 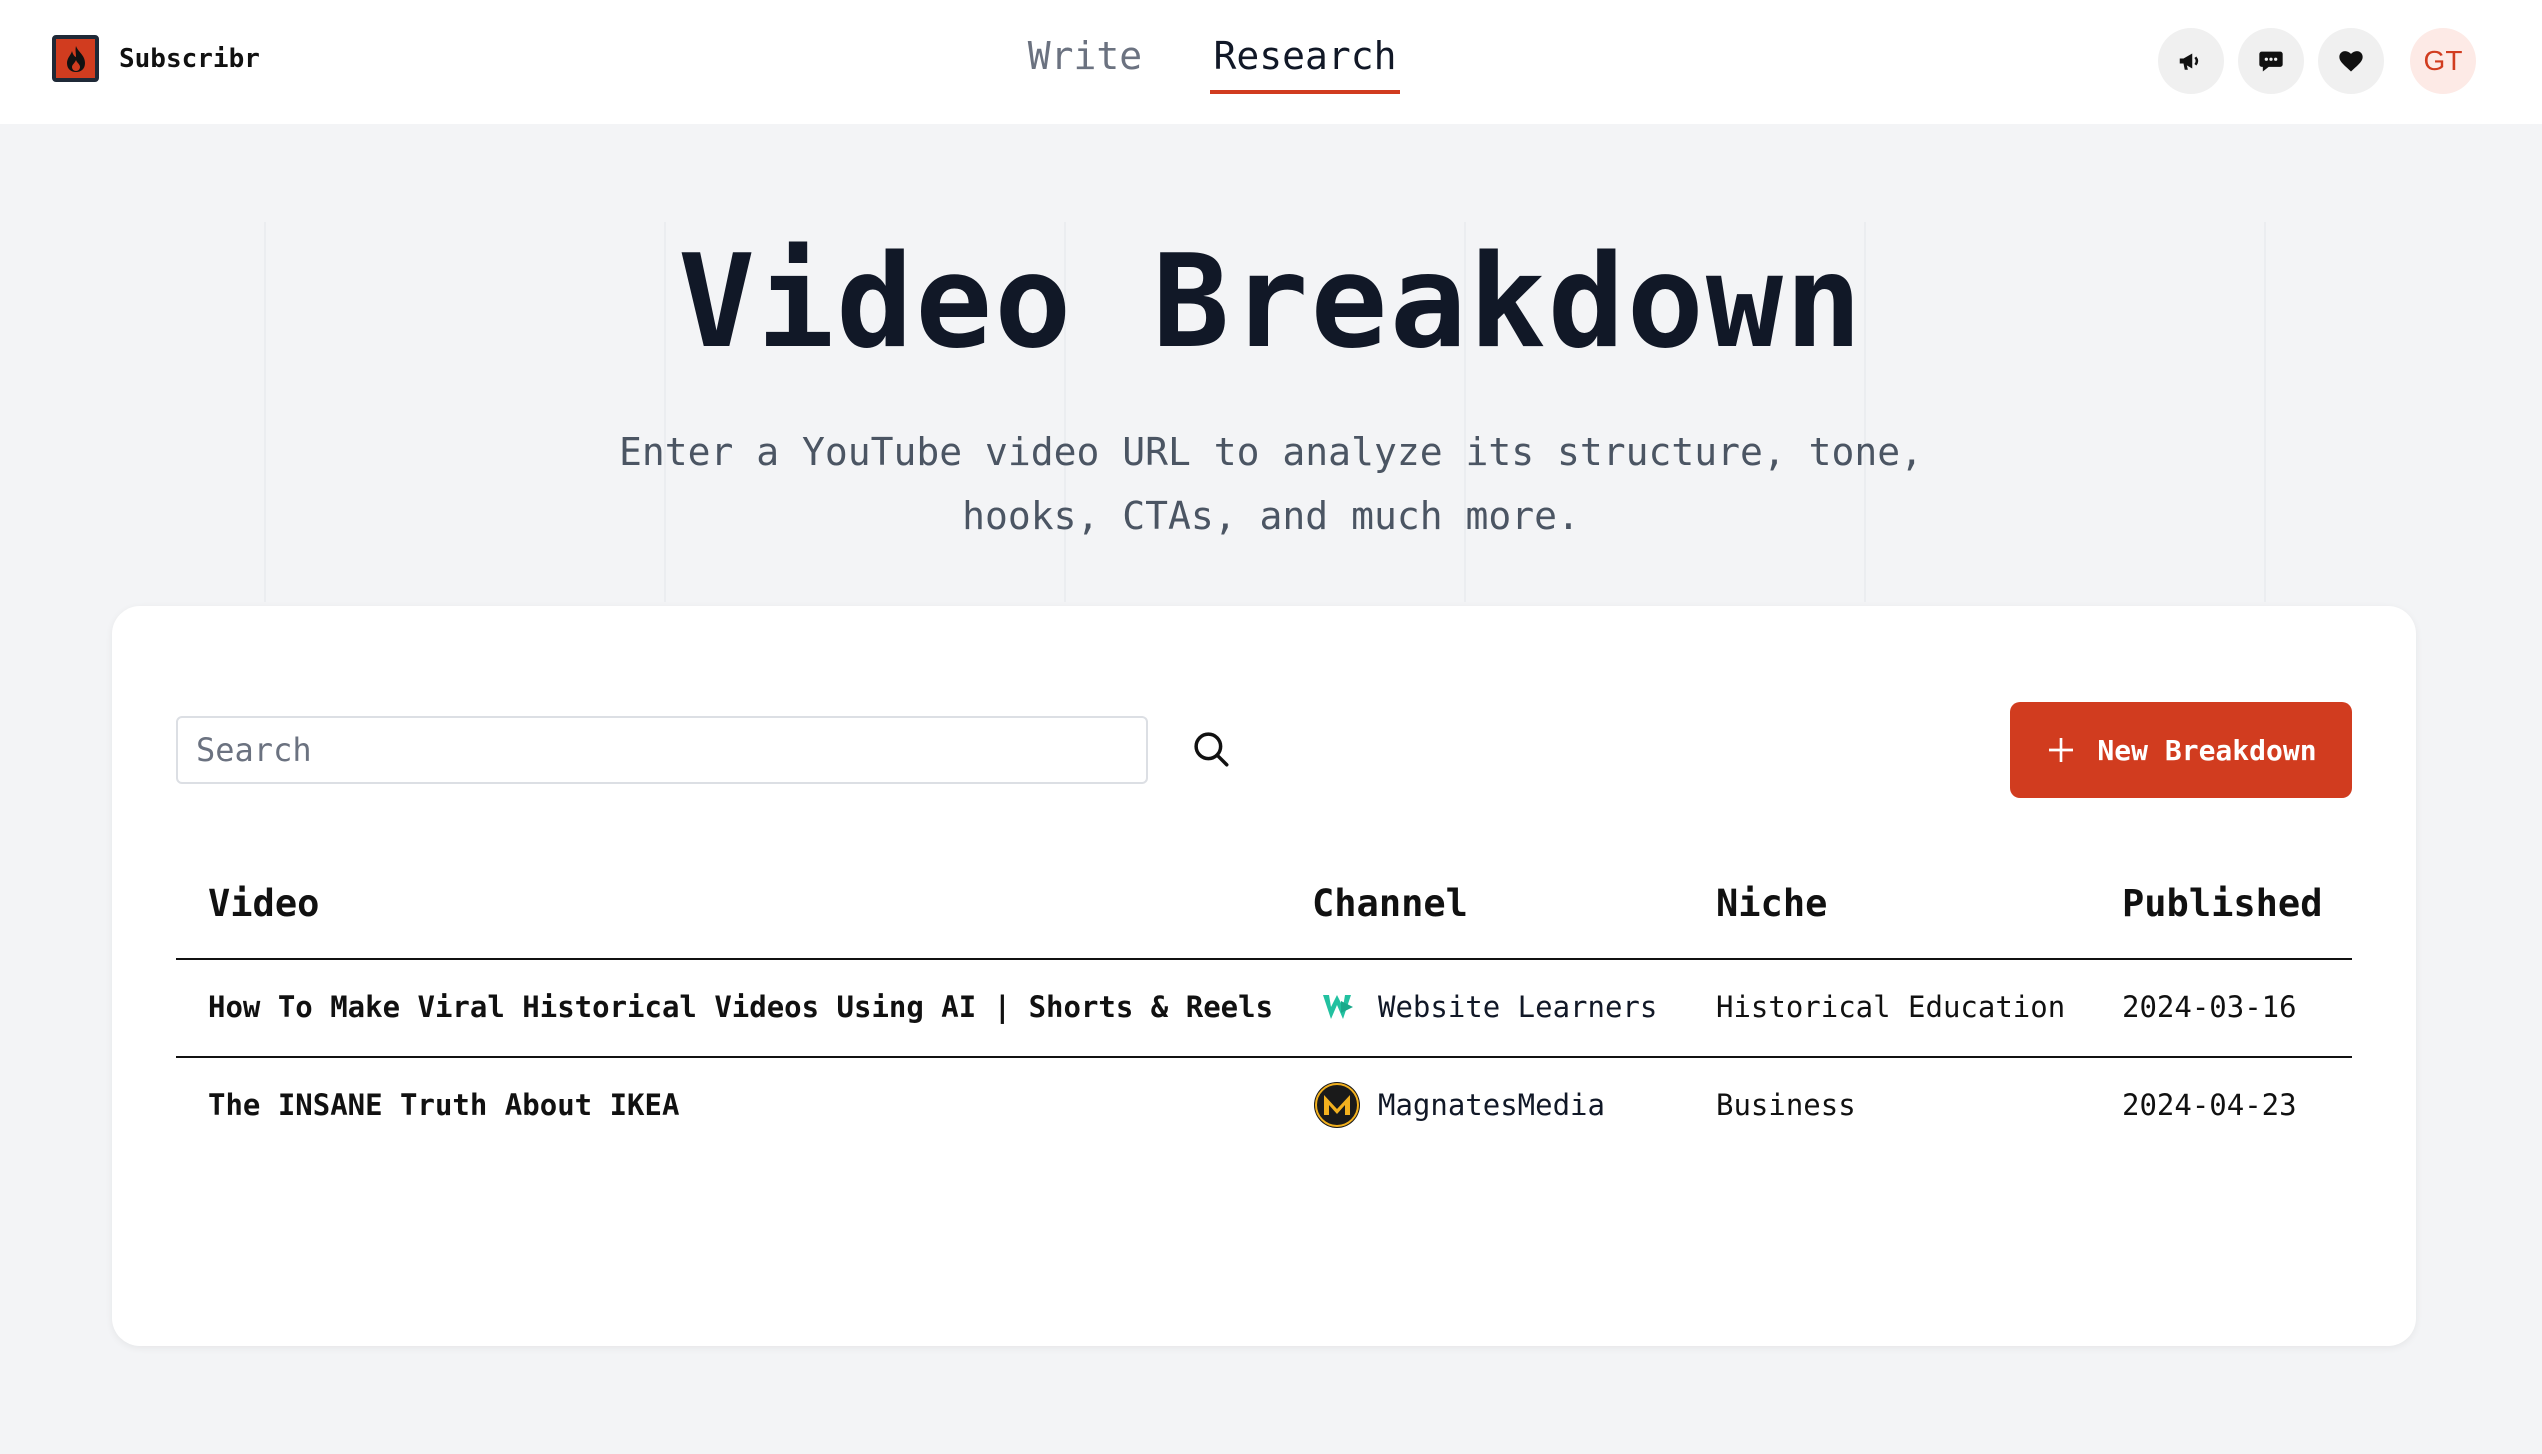 What do you see at coordinates (2207, 750) in the screenshot?
I see `new-breakdown-label: New Breakdown` at bounding box center [2207, 750].